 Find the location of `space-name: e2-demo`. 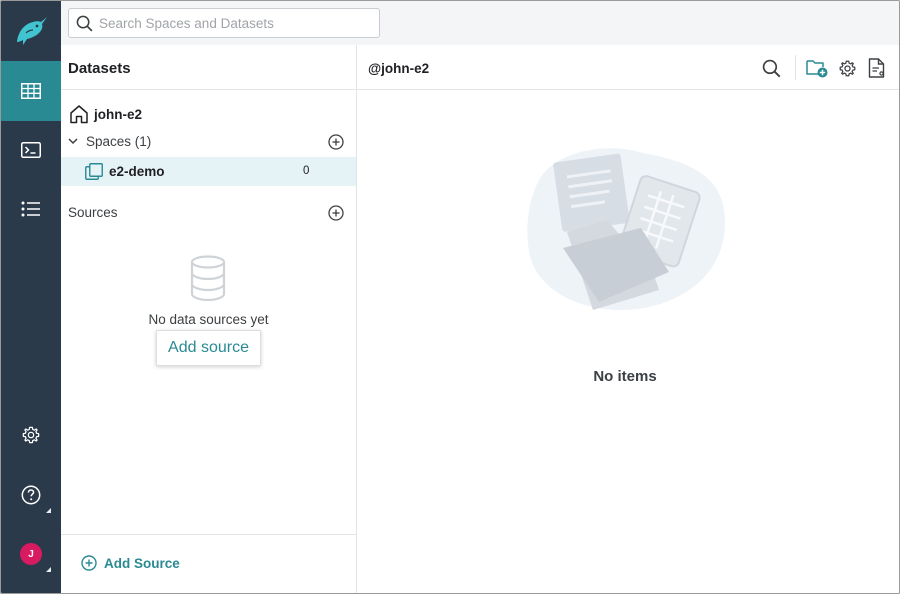

space-name: e2-demo is located at coordinates (137, 171).